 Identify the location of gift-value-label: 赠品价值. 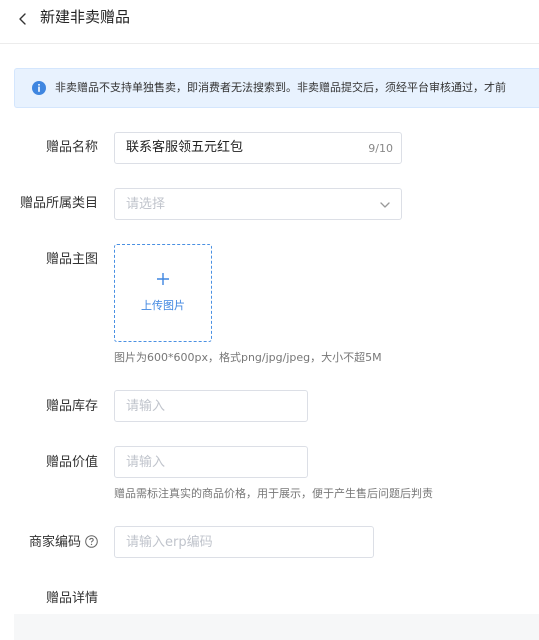
(71, 462).